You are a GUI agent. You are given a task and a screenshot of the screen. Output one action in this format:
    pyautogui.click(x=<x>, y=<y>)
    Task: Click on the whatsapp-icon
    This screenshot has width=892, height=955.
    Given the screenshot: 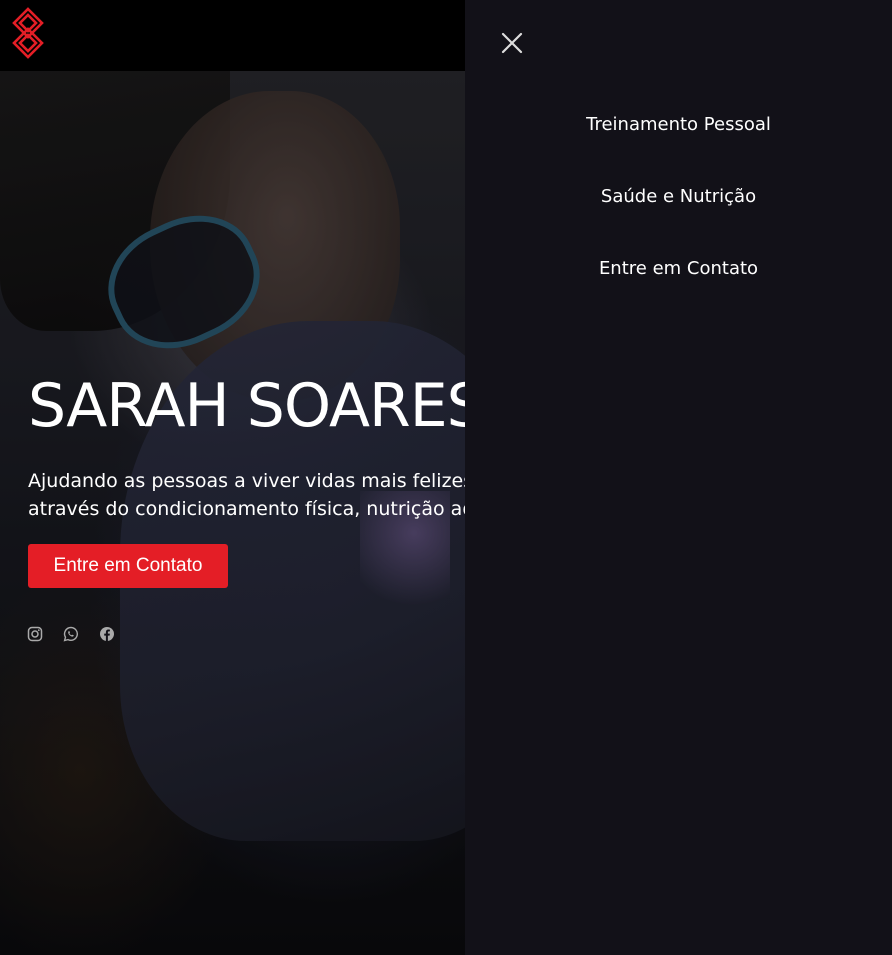 What is the action you would take?
    pyautogui.click(x=71, y=634)
    